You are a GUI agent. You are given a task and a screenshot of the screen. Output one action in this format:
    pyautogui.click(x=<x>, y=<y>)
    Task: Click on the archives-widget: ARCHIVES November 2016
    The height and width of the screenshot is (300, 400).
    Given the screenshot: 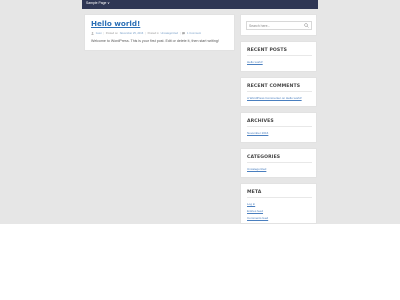 What is the action you would take?
    pyautogui.click(x=278, y=127)
    